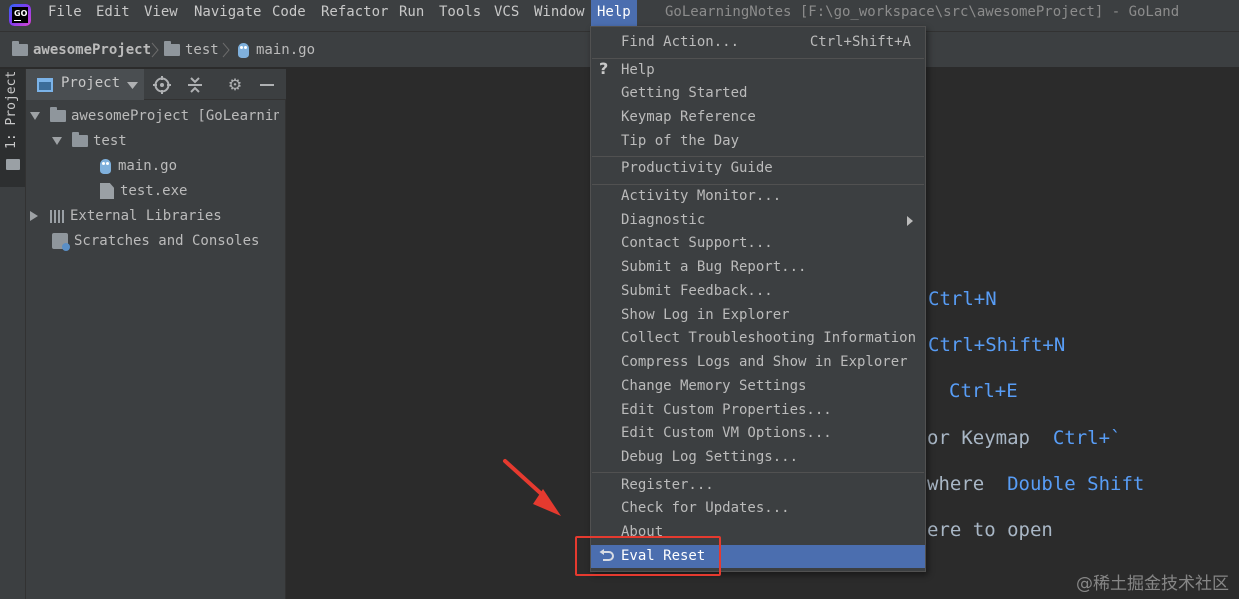 The image size is (1239, 599). What do you see at coordinates (411, 13) in the screenshot?
I see `menu-run: Run` at bounding box center [411, 13].